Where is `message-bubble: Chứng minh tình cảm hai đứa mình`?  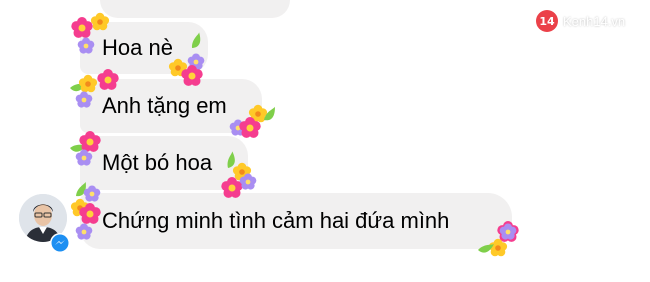
message-bubble: Chứng minh tình cảm hai đứa mình is located at coordinates (296, 221).